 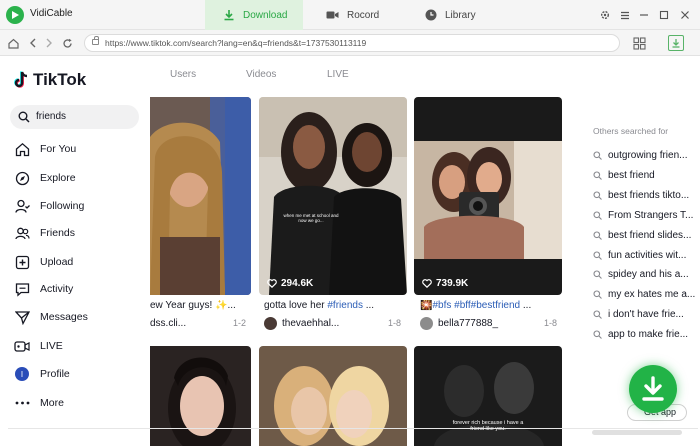 I want to click on library-mode-label: Library, so click(x=460, y=15).